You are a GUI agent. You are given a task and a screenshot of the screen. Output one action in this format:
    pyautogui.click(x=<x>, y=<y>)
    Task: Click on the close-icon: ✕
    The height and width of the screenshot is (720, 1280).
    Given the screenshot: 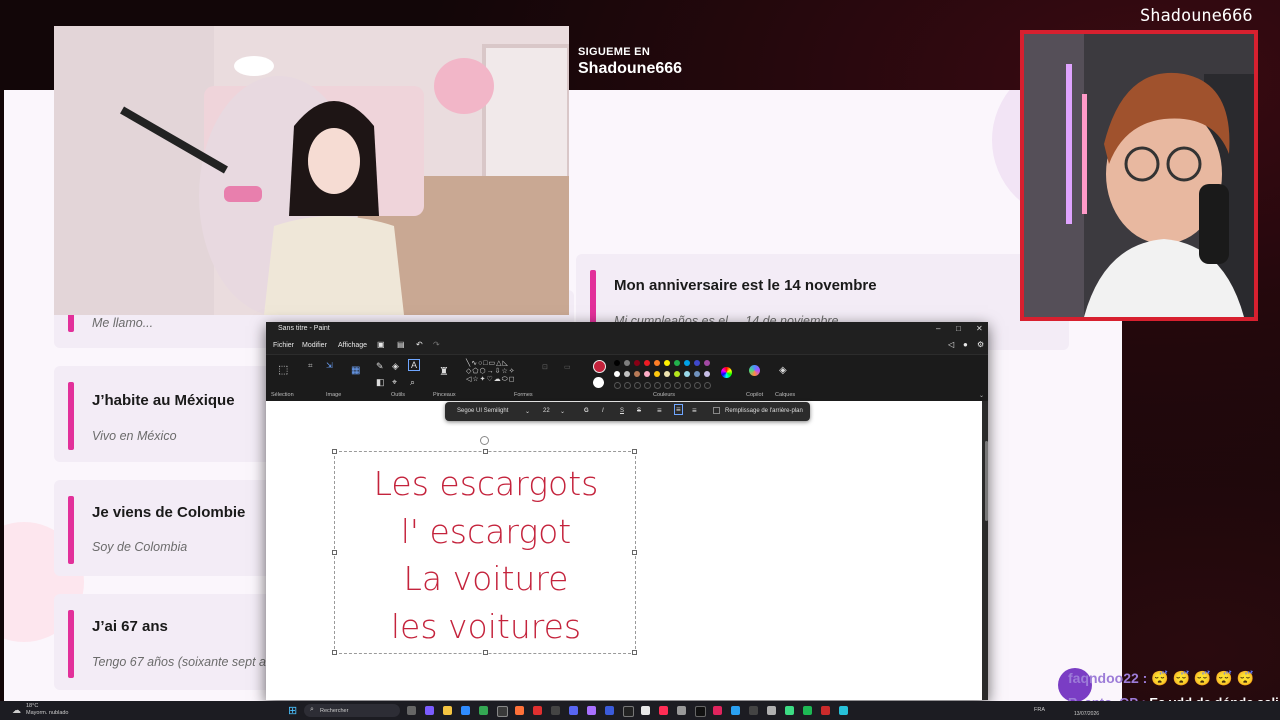 What is the action you would take?
    pyautogui.click(x=979, y=328)
    